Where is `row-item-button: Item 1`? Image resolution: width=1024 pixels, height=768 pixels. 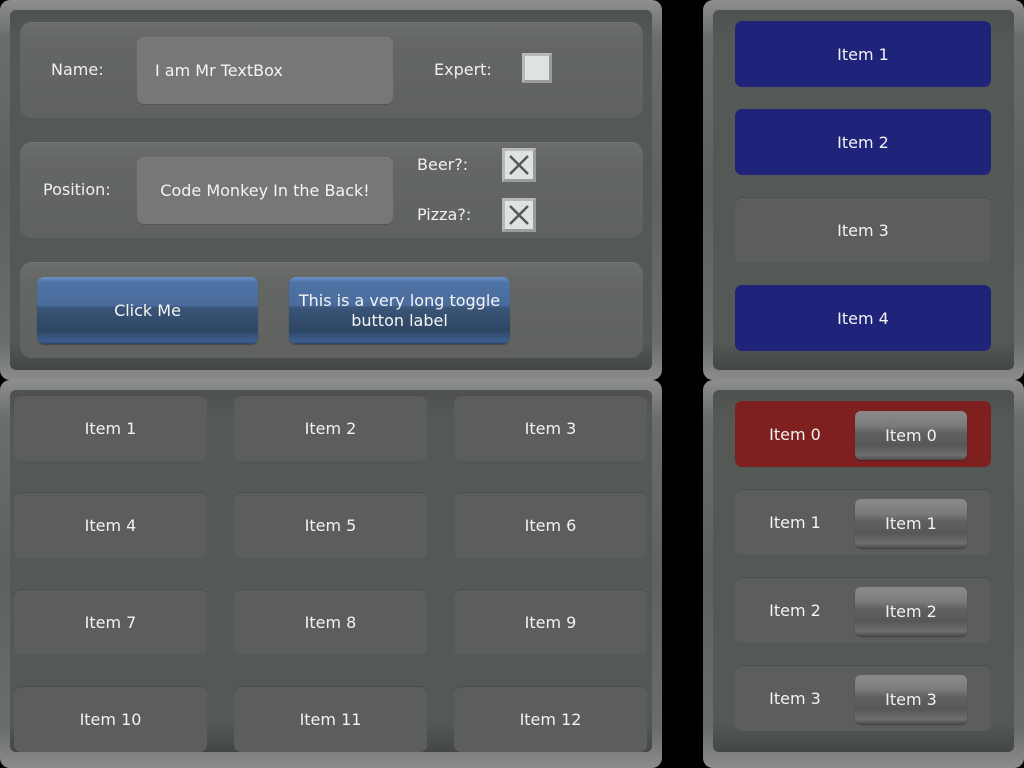 row-item-button: Item 1 is located at coordinates (911, 523).